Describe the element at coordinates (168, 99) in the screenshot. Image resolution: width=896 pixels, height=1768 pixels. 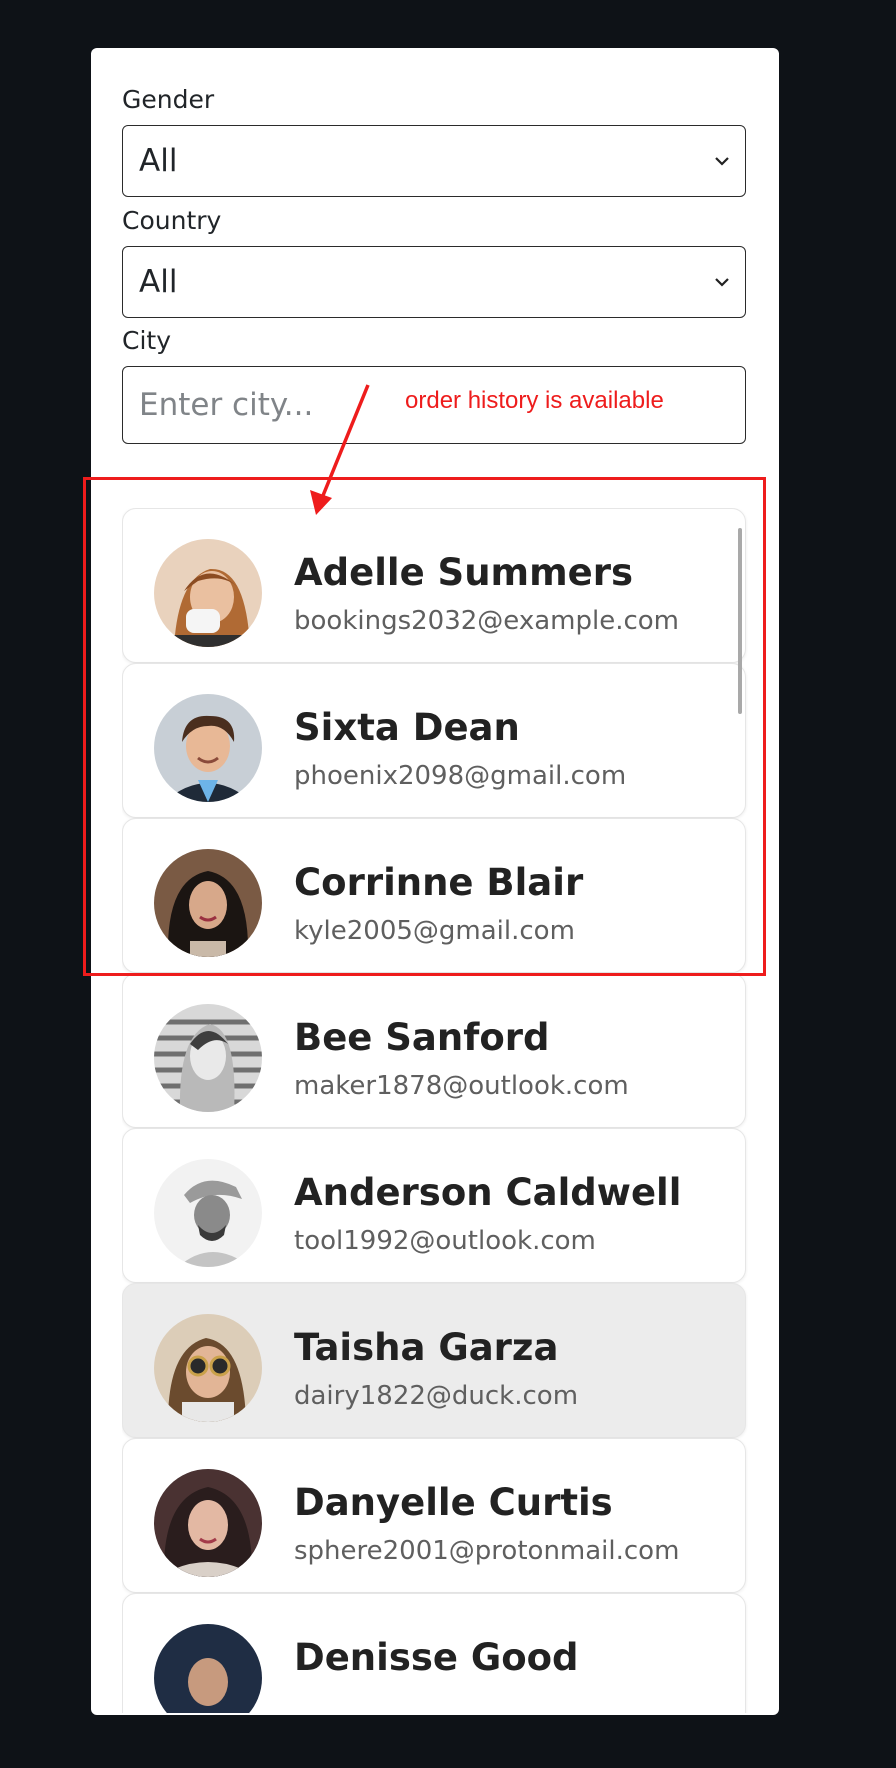
I see `gender-label: Gender` at that location.